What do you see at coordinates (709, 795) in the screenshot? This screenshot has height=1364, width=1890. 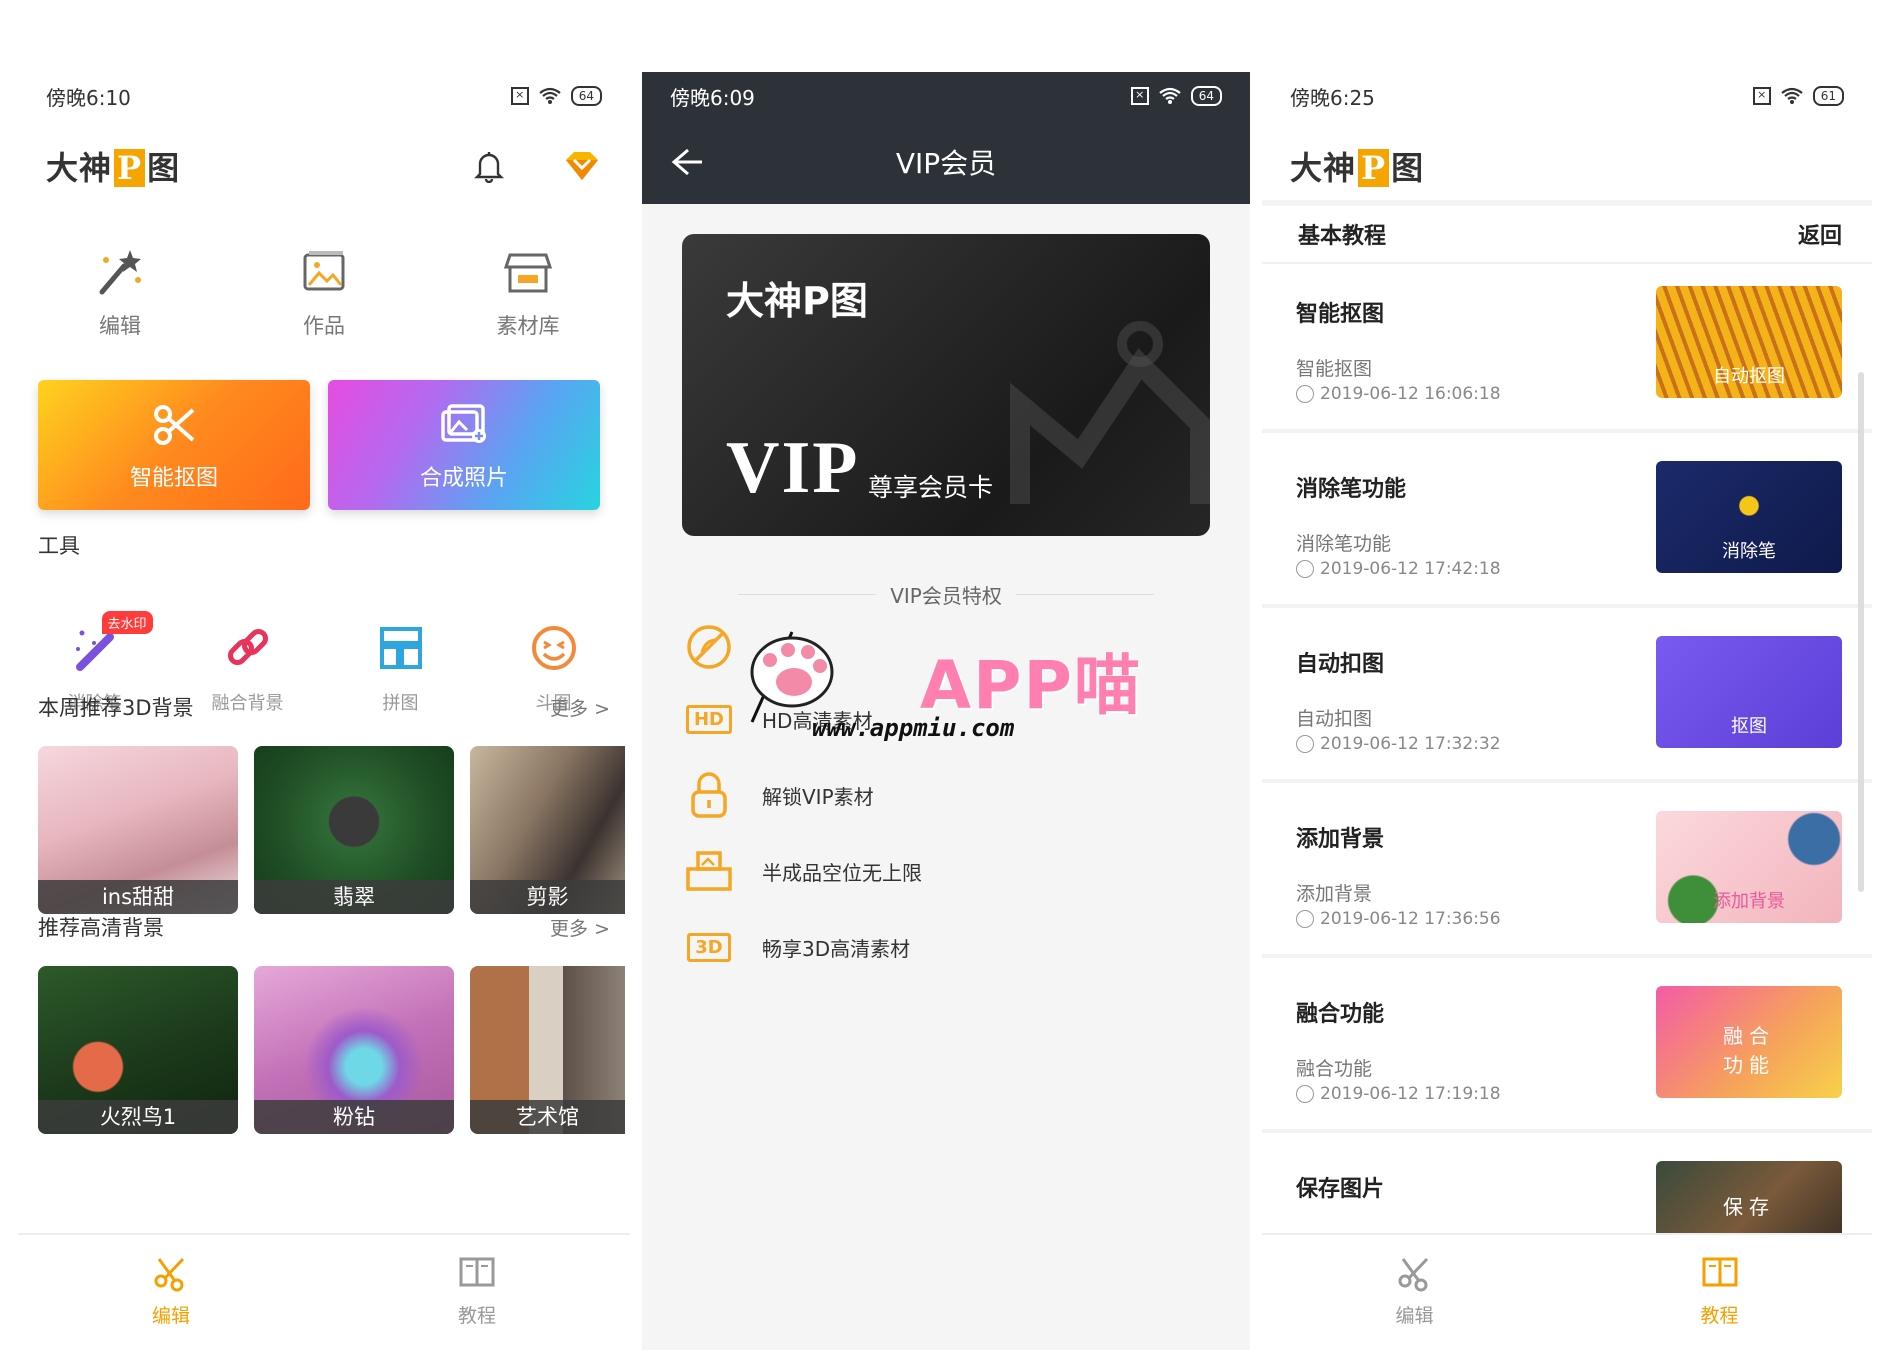 I see `lock-icon` at bounding box center [709, 795].